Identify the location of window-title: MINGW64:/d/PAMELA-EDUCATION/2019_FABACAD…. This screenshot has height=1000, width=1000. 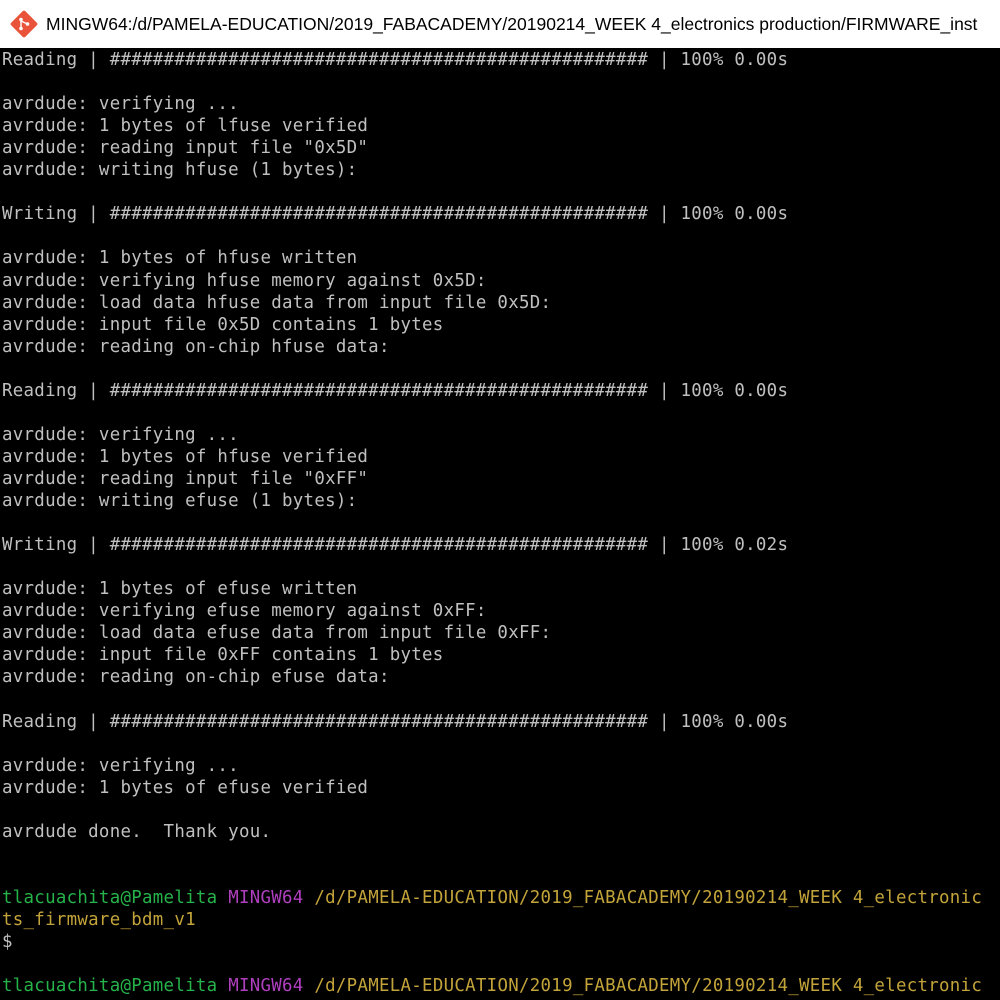
(512, 23).